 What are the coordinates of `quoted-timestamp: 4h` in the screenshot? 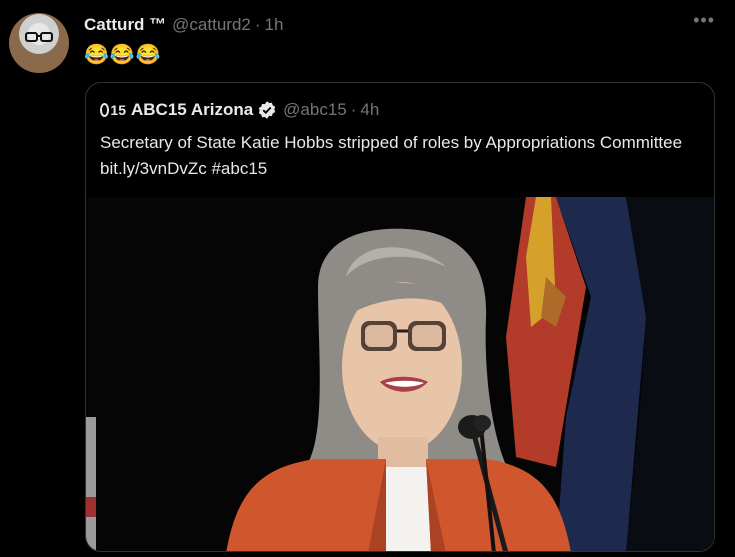 It's located at (369, 110).